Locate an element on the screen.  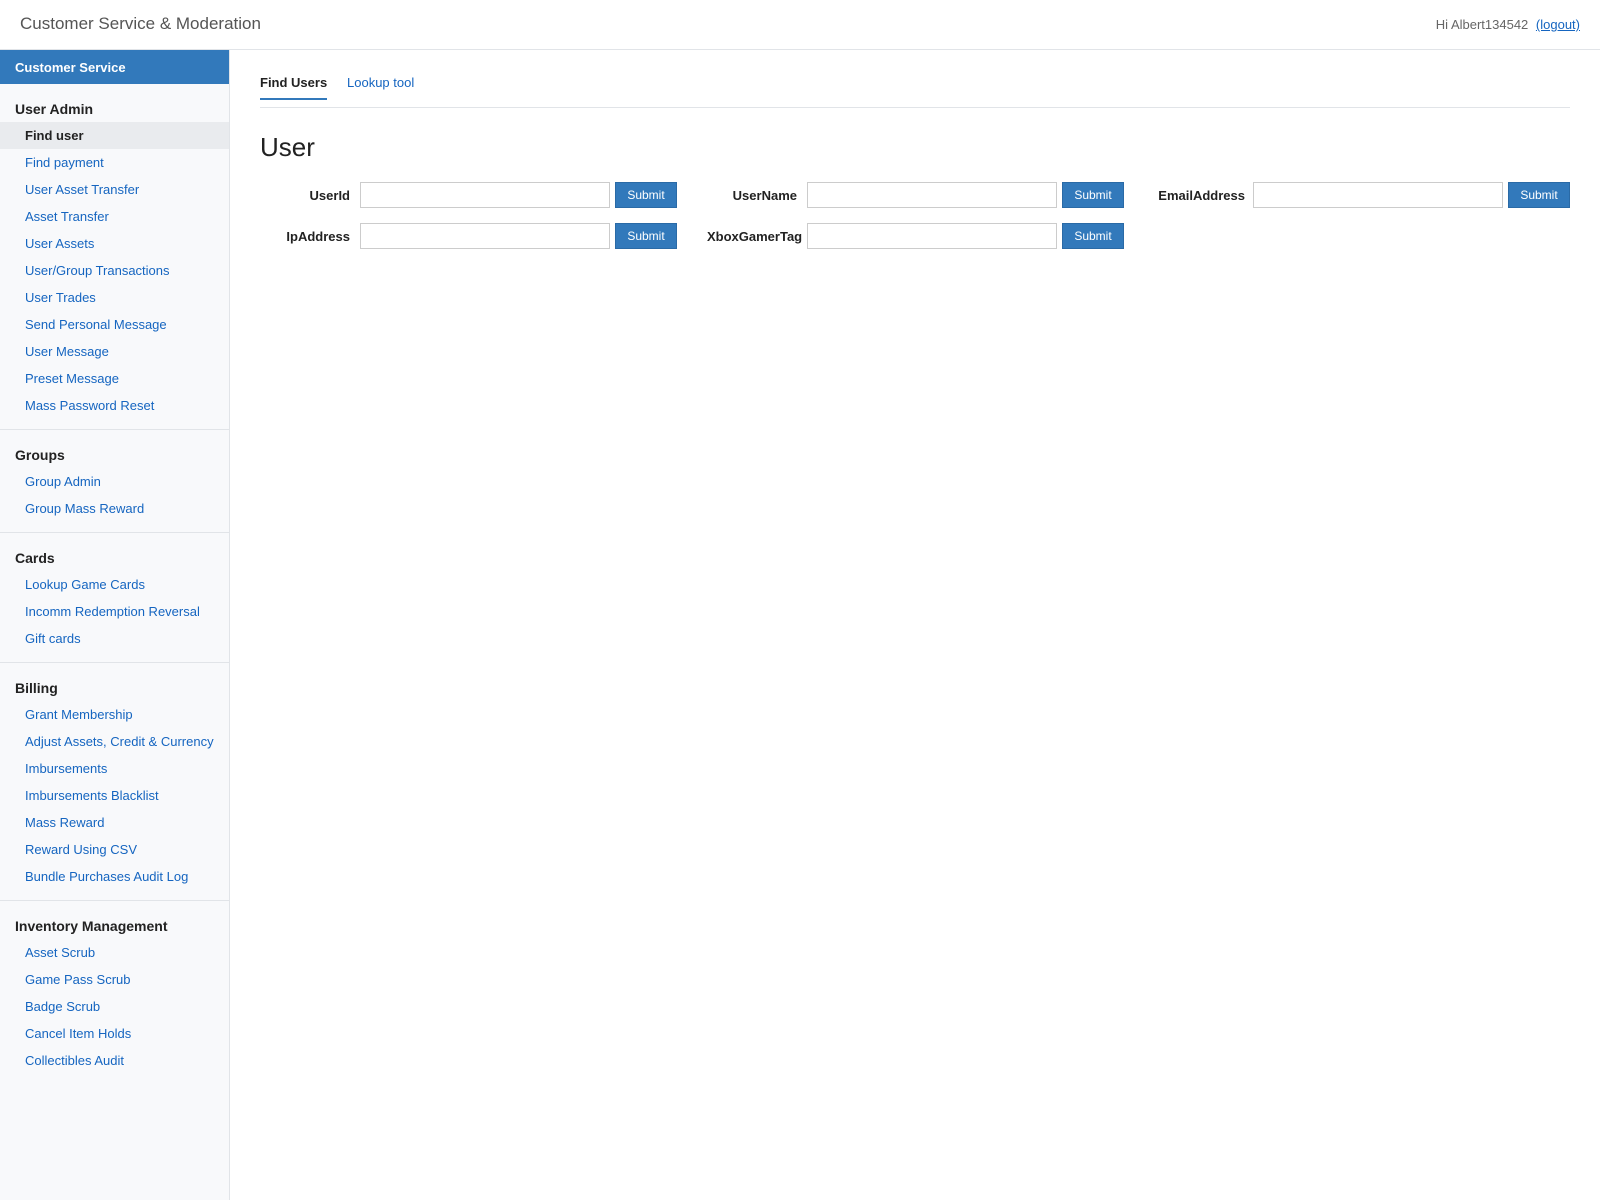
userid-submit-button: Submit is located at coordinates (646, 195).